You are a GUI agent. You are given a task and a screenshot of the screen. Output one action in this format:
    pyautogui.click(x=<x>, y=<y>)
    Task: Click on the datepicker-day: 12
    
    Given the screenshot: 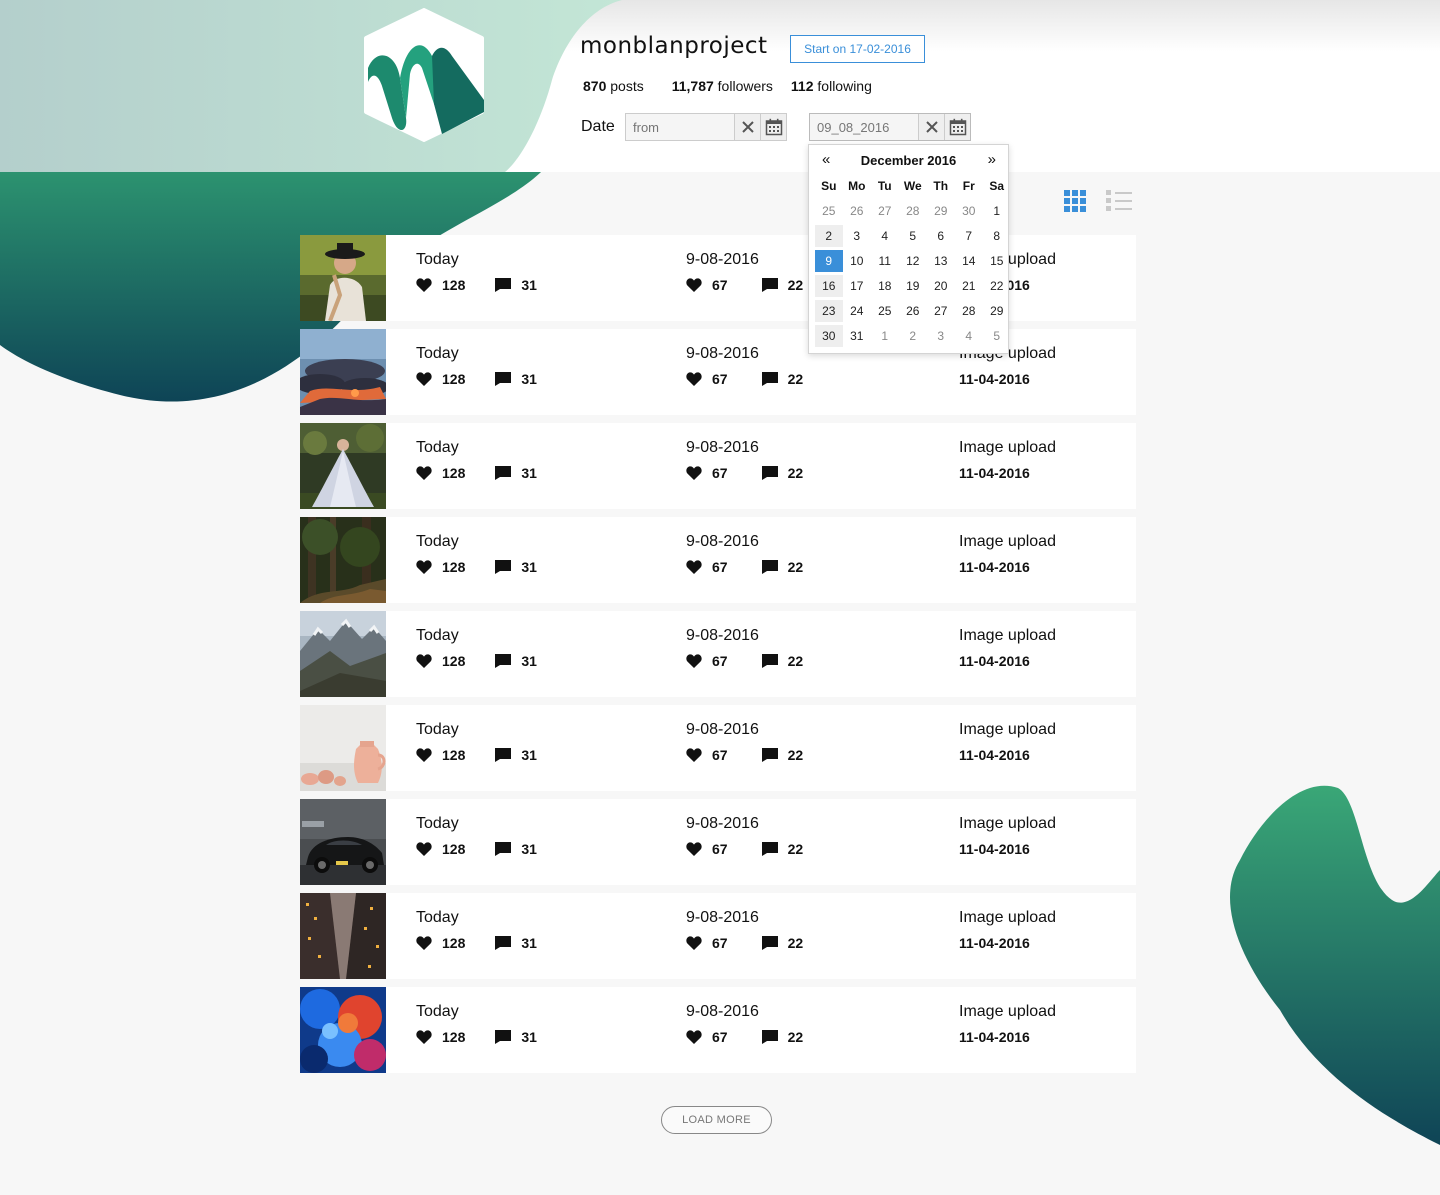 What is the action you would take?
    pyautogui.click(x=913, y=261)
    